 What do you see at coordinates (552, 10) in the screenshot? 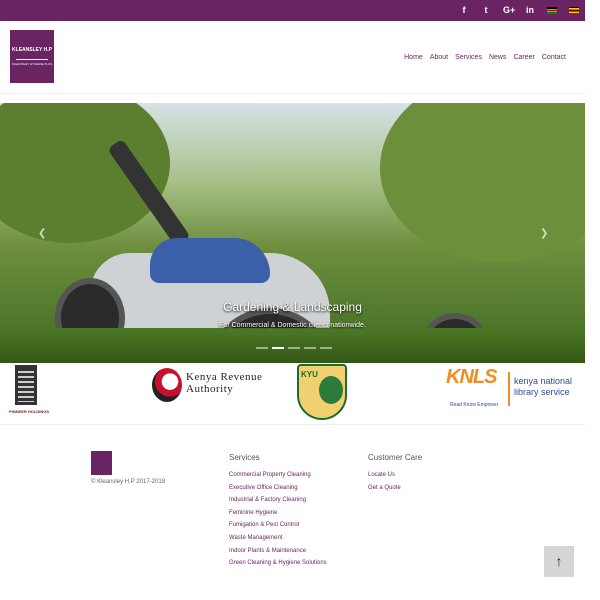
I see `kenya-flag-icon` at bounding box center [552, 10].